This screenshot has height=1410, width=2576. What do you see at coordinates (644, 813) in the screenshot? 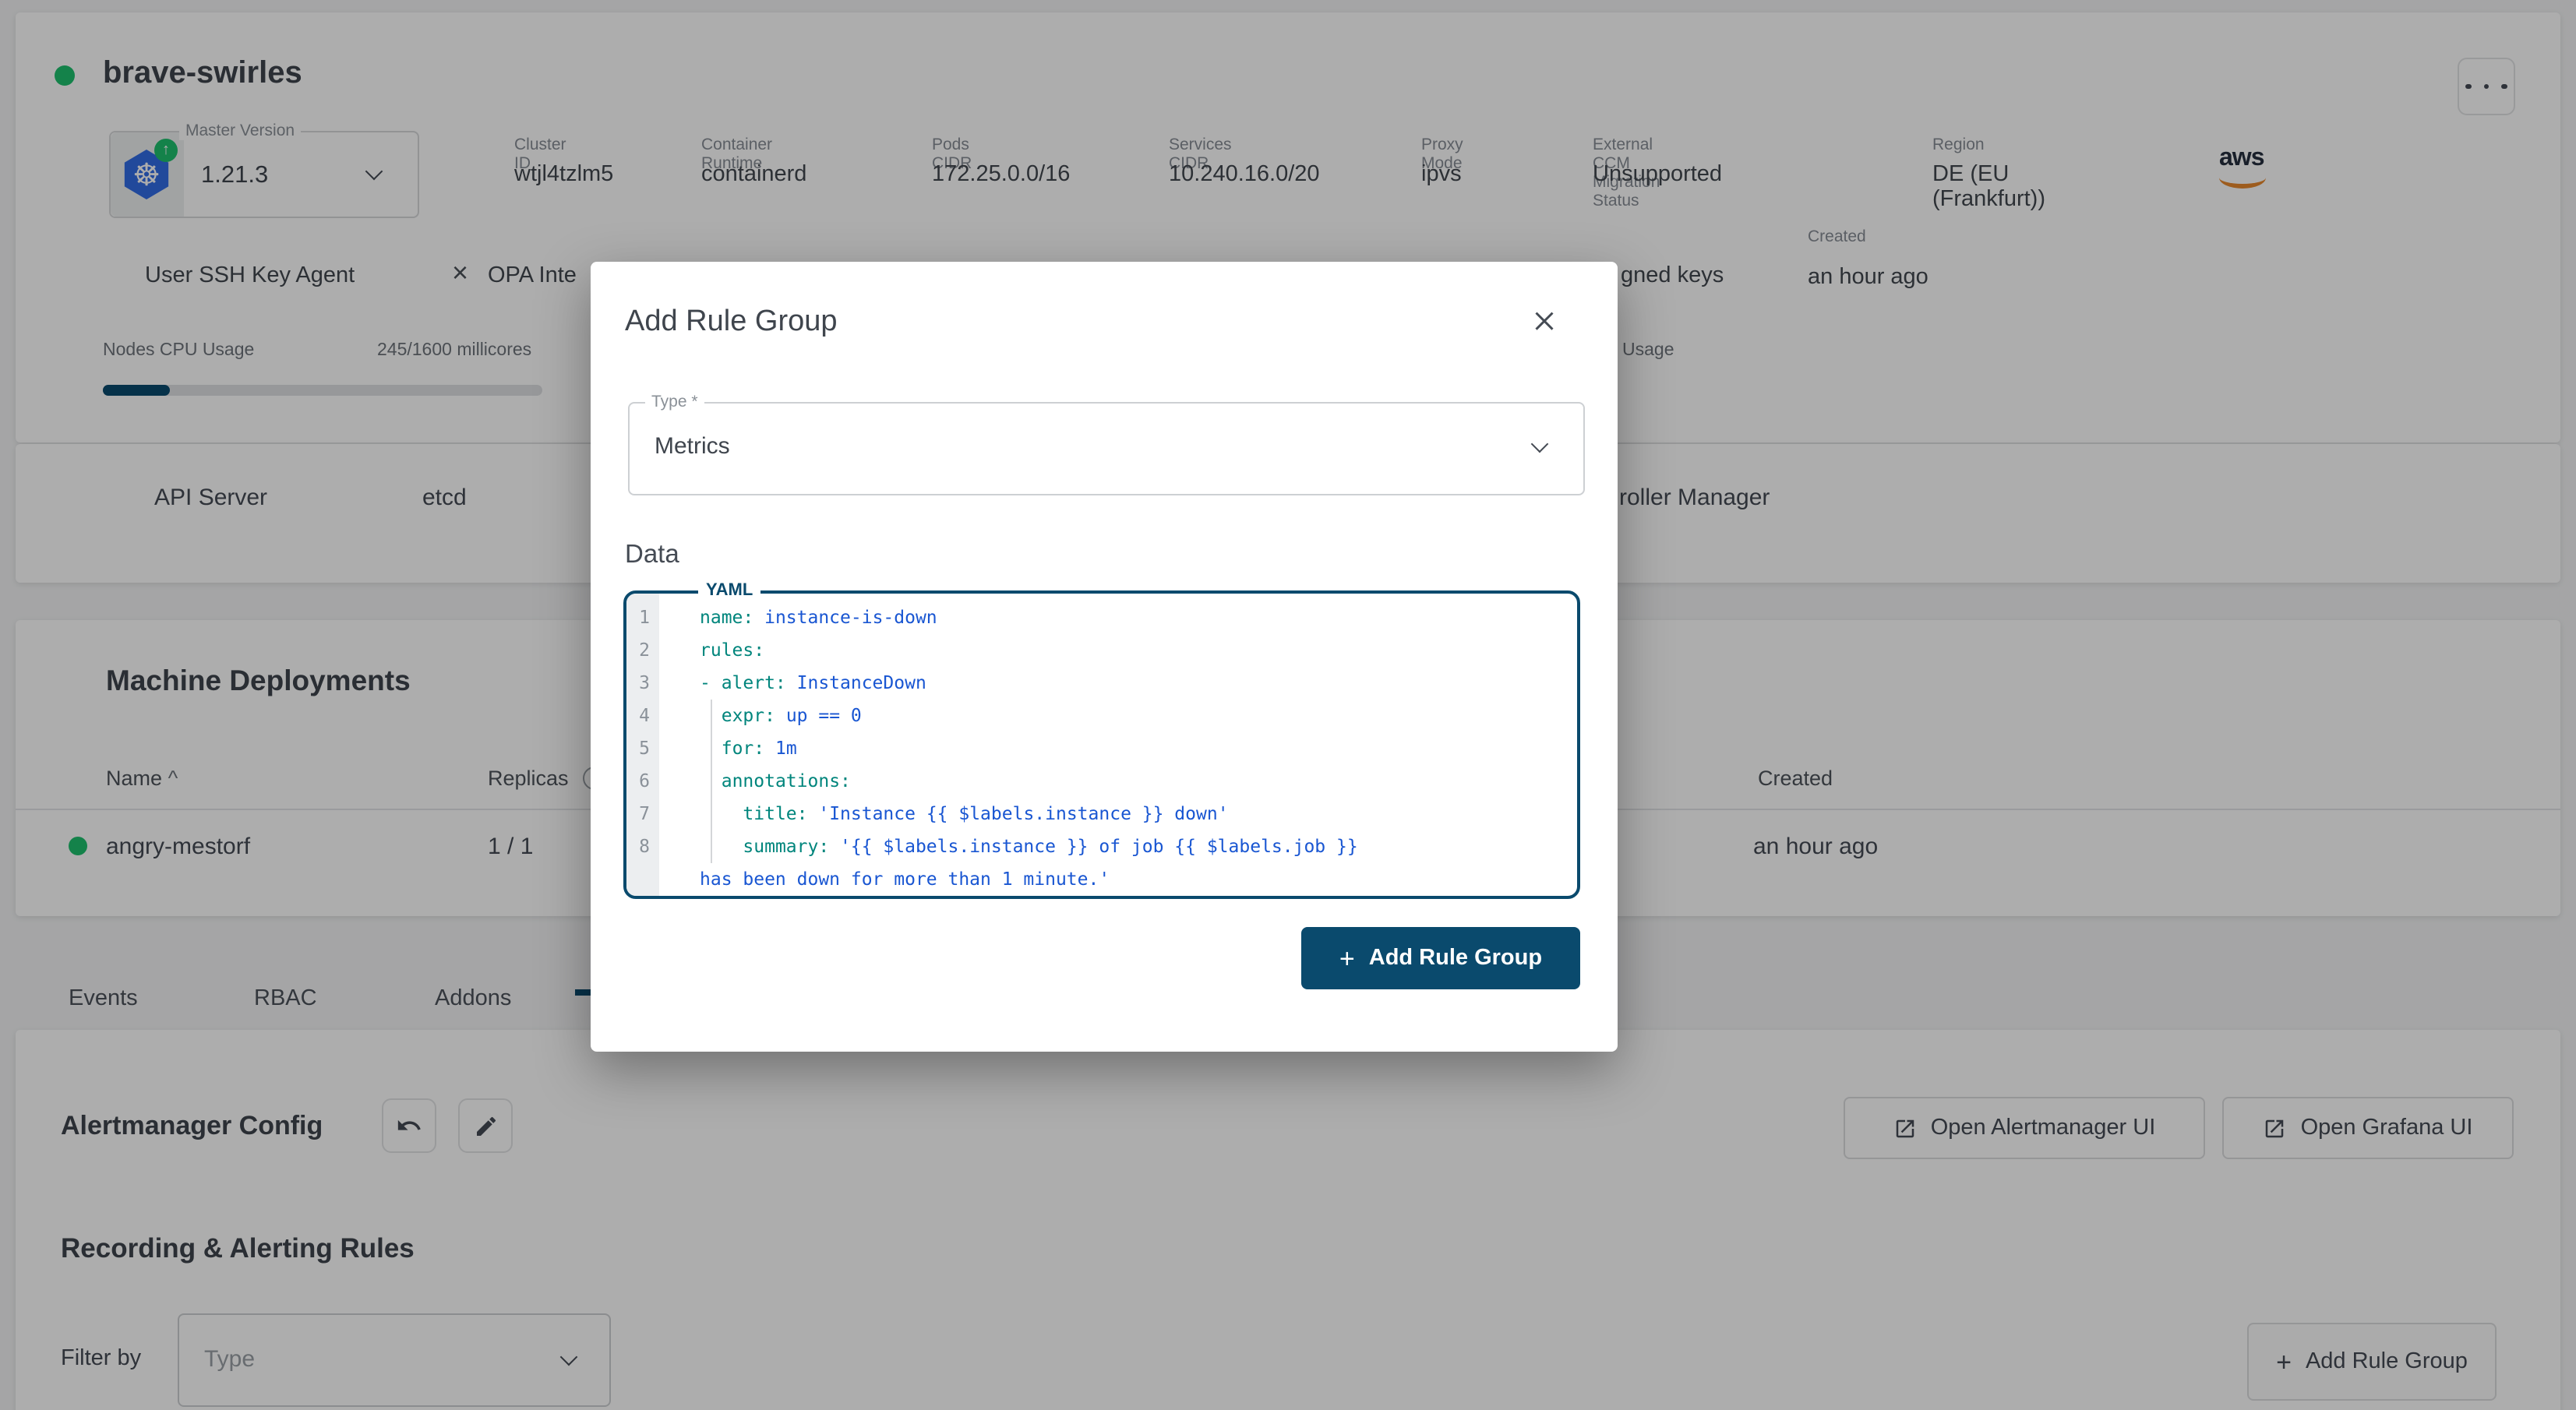
I see `line-number: 7` at bounding box center [644, 813].